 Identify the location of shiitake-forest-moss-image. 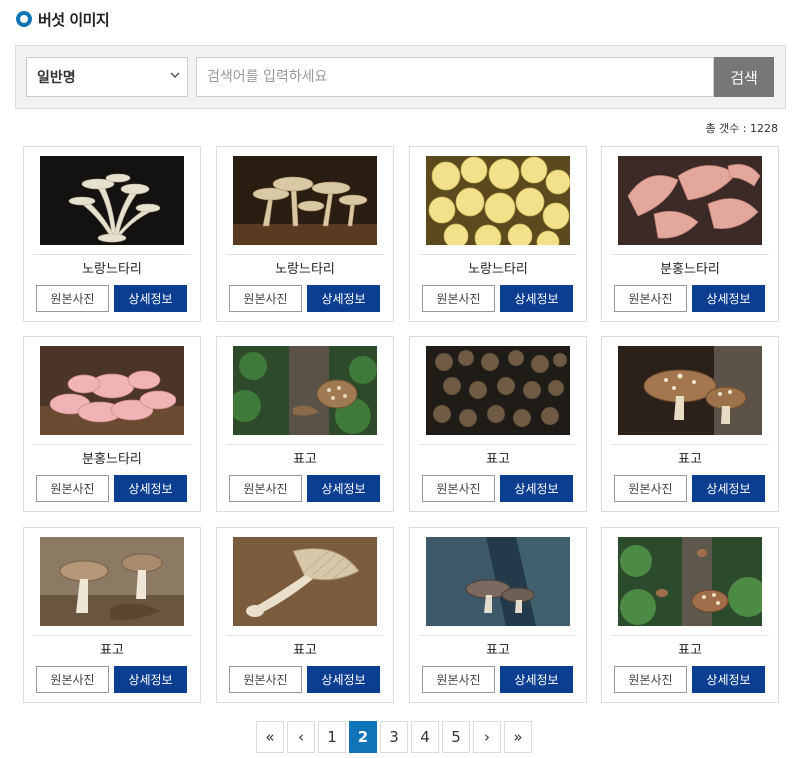
(690, 581).